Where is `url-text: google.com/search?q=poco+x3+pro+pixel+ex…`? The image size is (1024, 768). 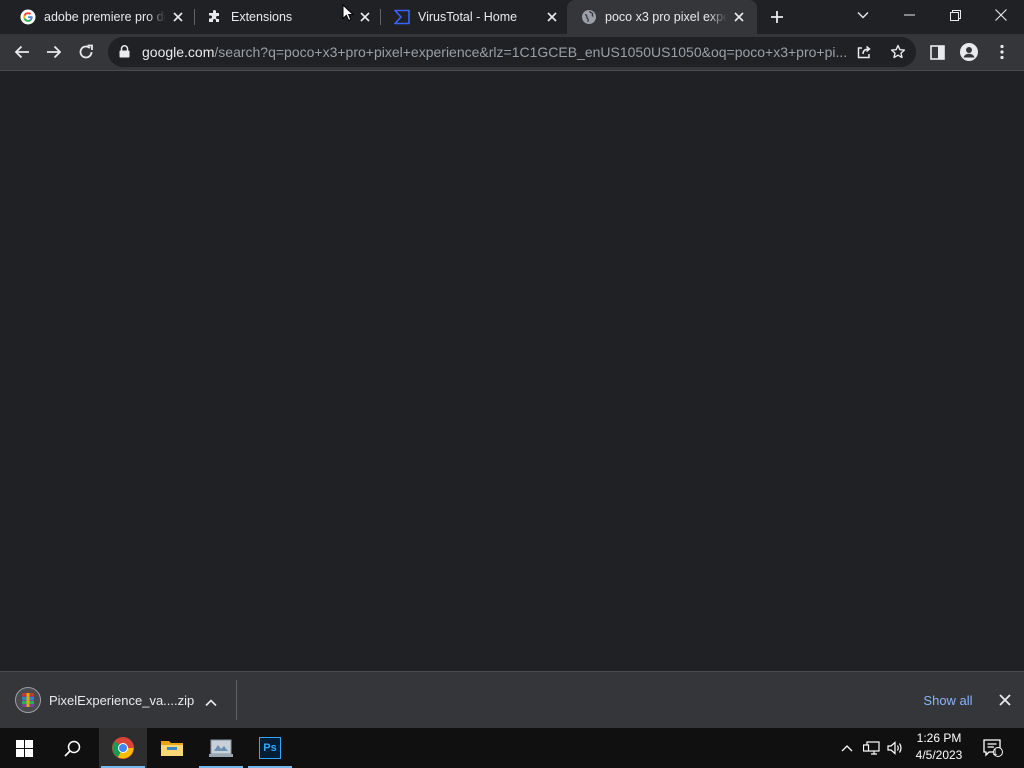
url-text: google.com/search?q=poco+x3+pro+pixel+ex… is located at coordinates (497, 52).